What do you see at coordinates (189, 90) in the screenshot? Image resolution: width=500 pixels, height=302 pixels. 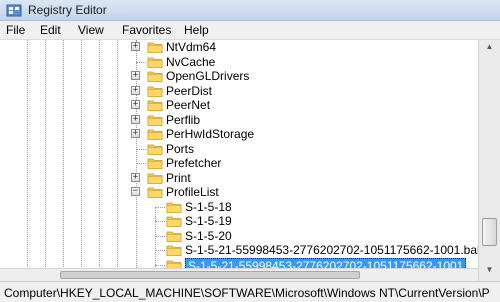 I see `tree-item-label: PeerDist` at bounding box center [189, 90].